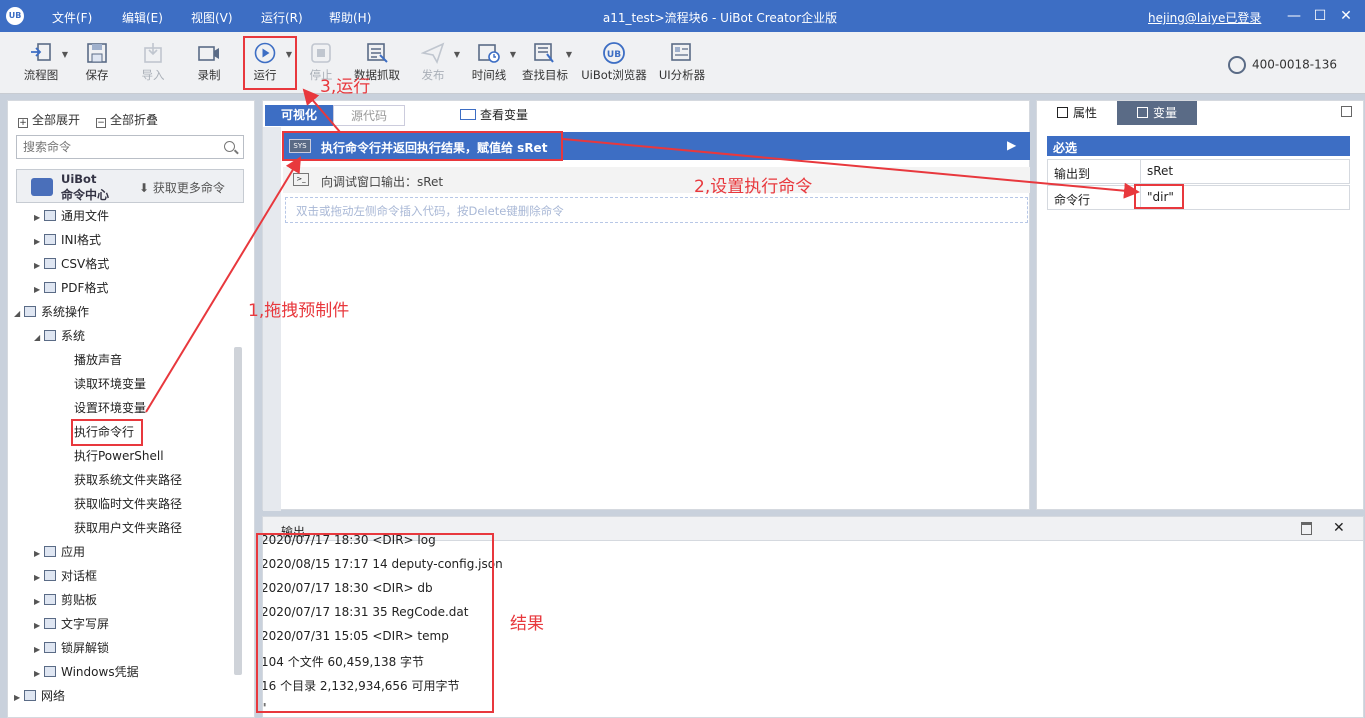  Describe the element at coordinates (110, 407) in the screenshot. I see `tree-item: 设置环境变量` at that location.